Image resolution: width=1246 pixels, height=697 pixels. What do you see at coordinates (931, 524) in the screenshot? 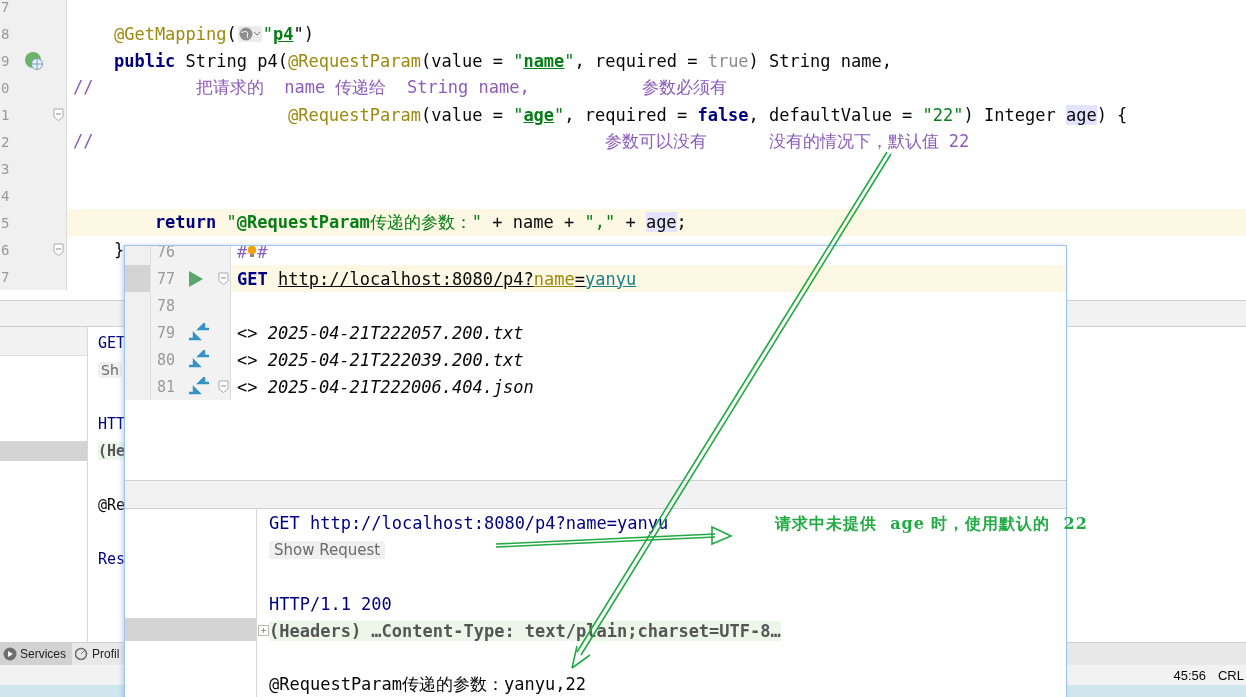
I see `annotation-text: 请求中未提供 age 时，使用默认的 22` at bounding box center [931, 524].